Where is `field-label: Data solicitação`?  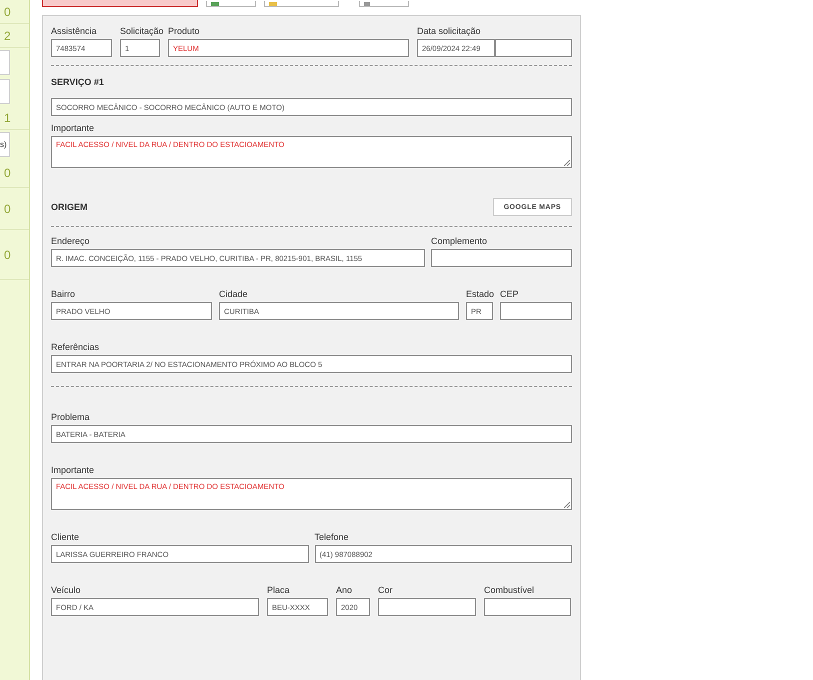 field-label: Data solicitação is located at coordinates (449, 32).